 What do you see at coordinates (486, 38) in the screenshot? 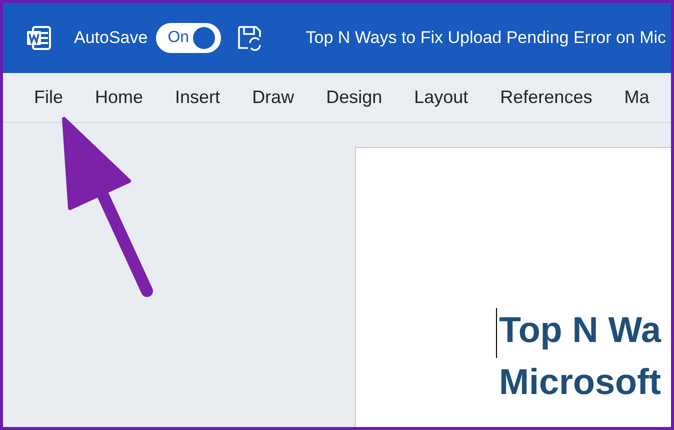
I see `document-title: Top N Ways to Fix Upload Pending Error on Mic` at bounding box center [486, 38].